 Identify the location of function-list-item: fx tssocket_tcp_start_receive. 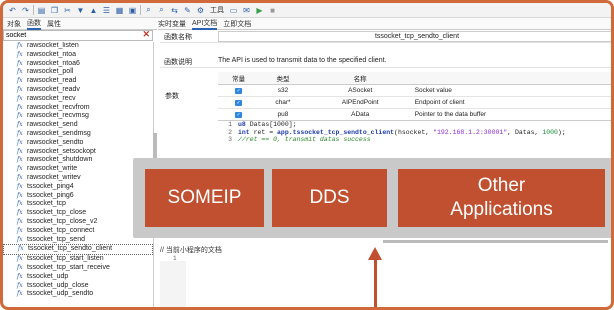
(78, 268).